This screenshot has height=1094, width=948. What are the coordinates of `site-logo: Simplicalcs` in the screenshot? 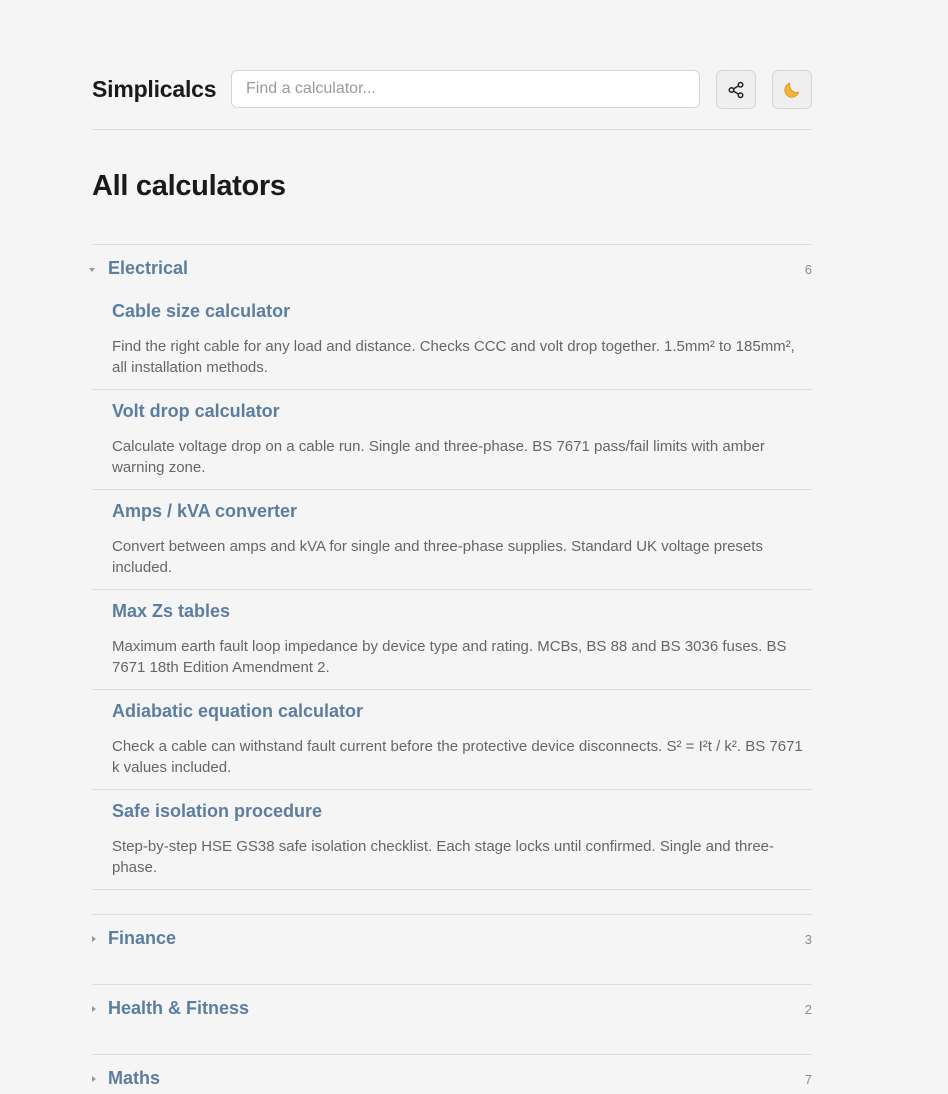 It's located at (154, 89).